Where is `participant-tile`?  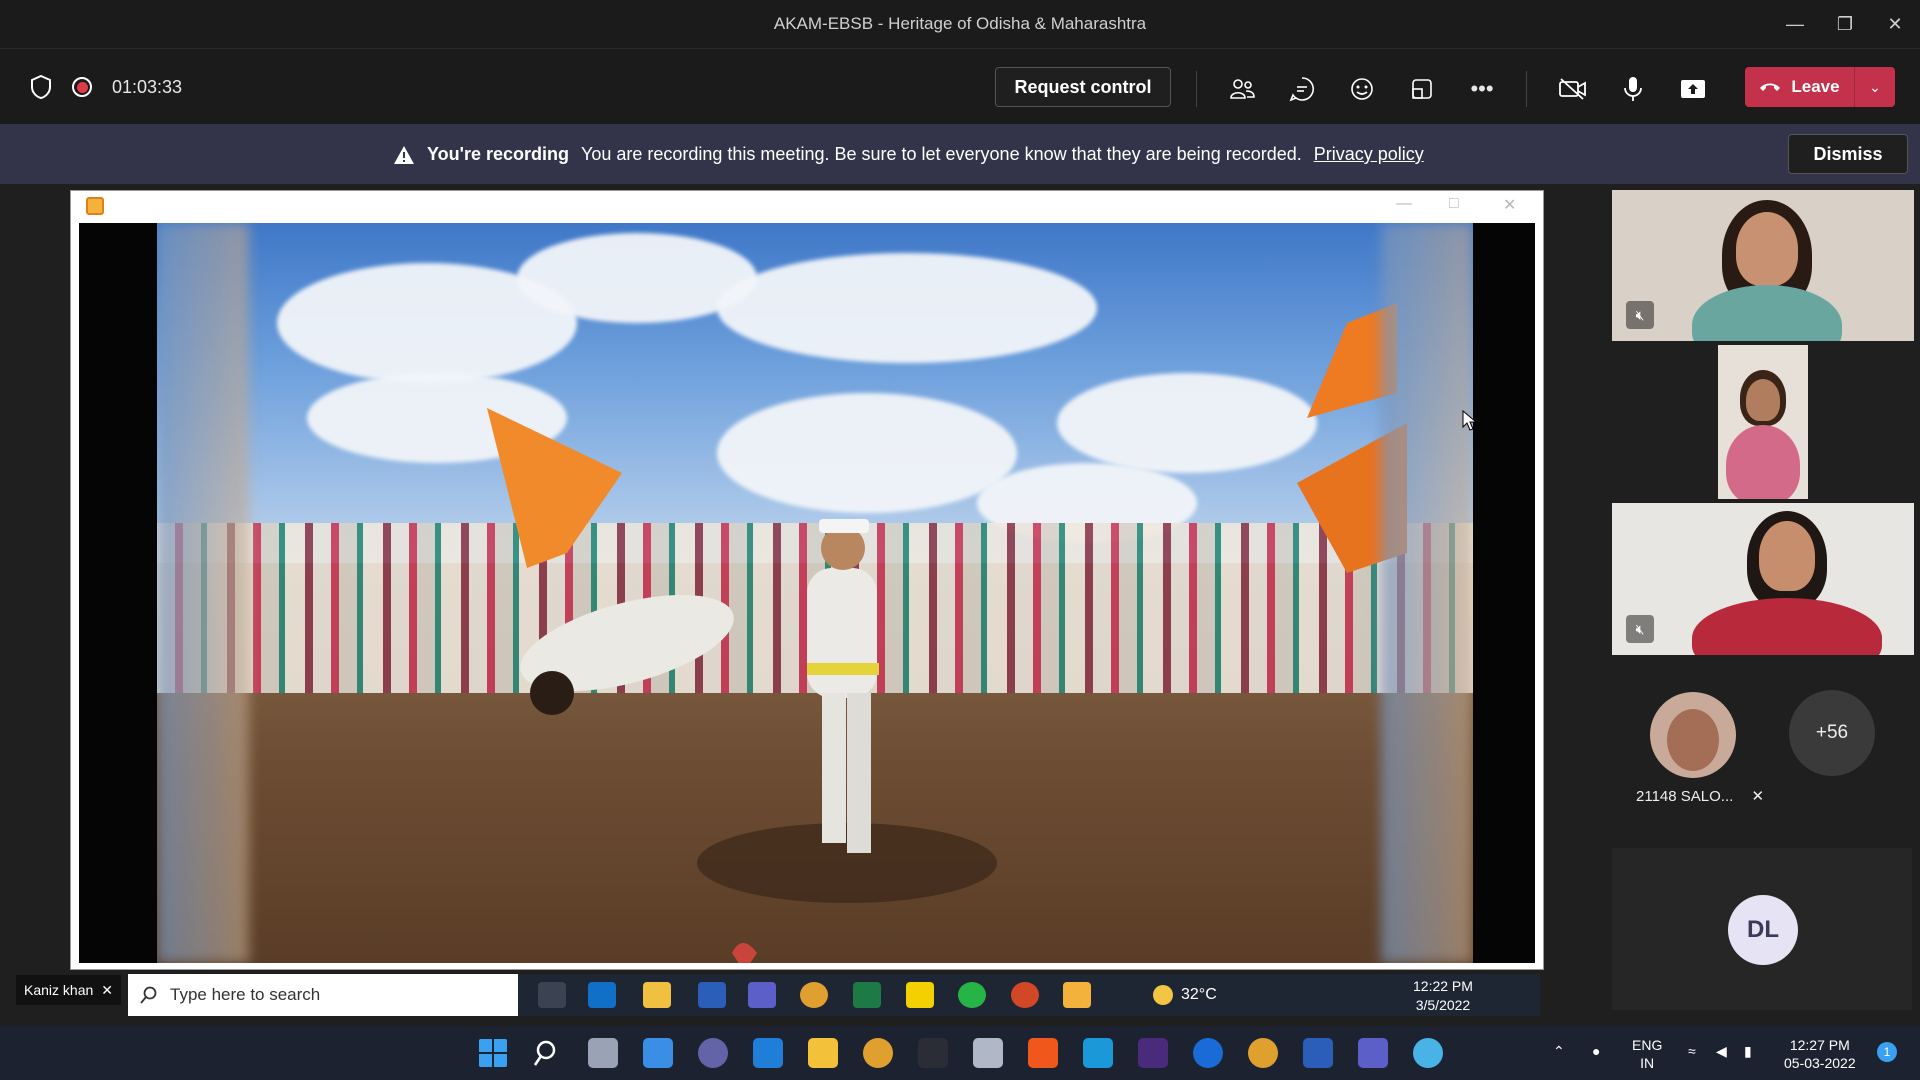
participant-tile is located at coordinates (1763, 422).